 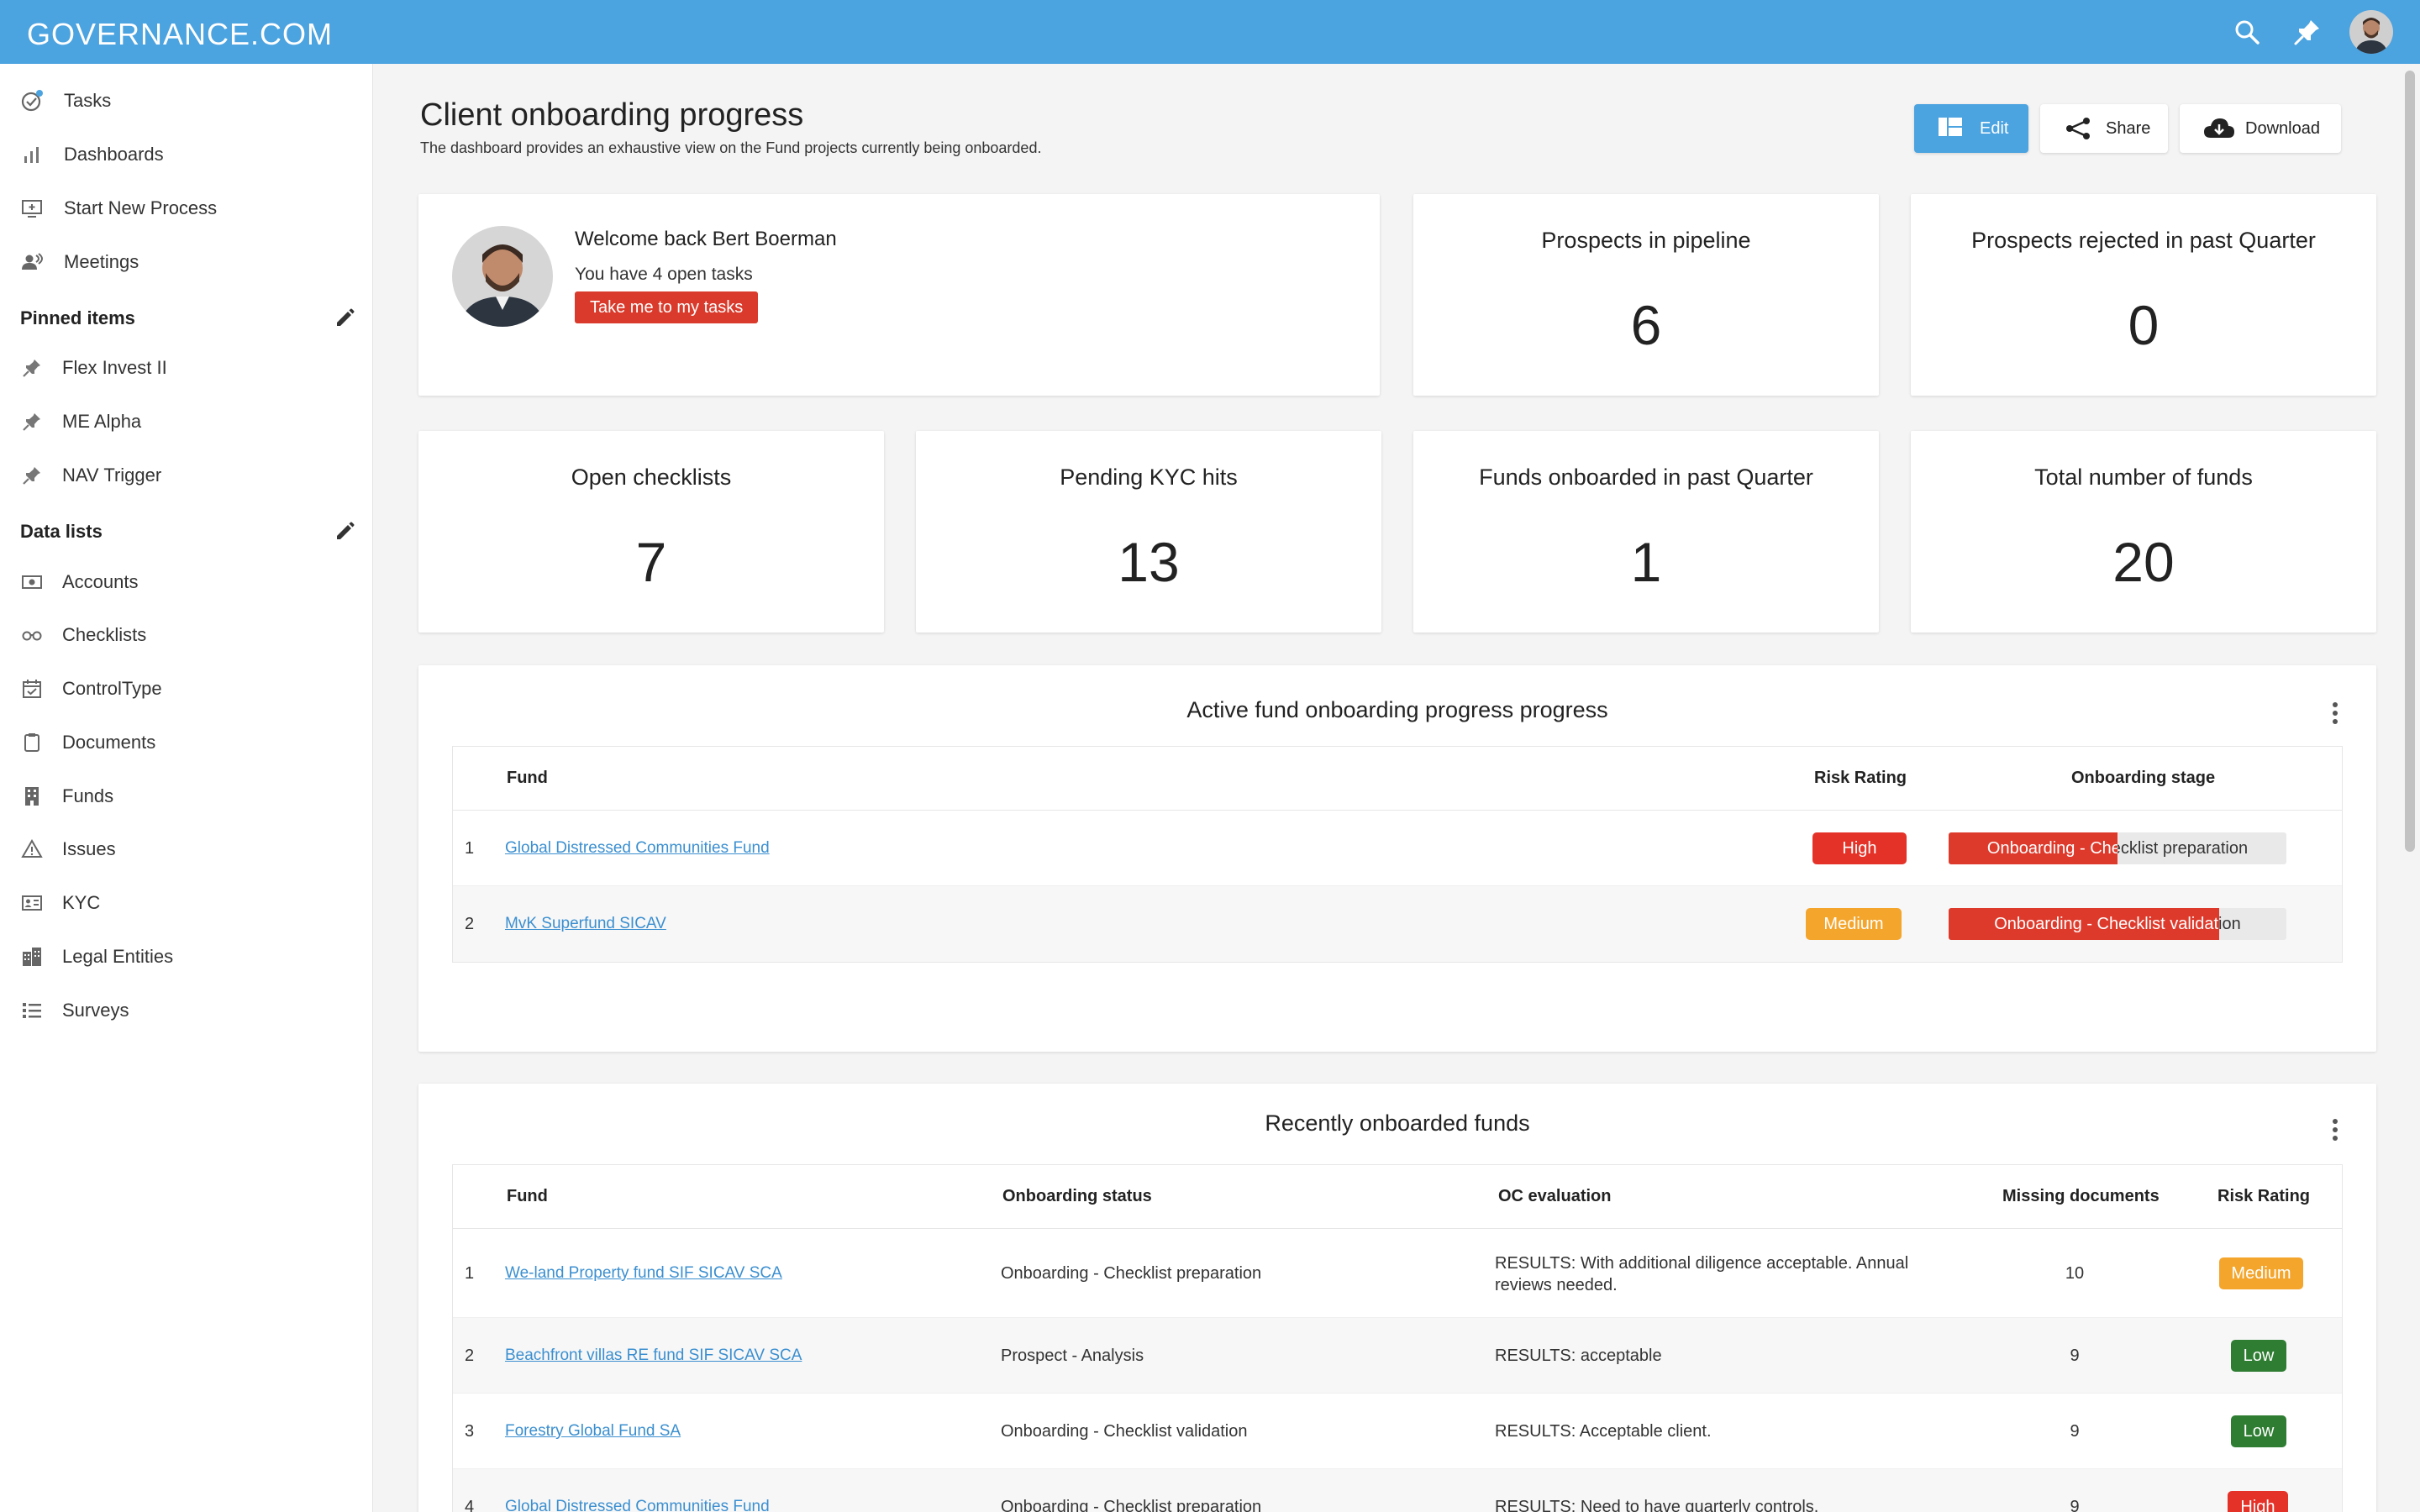 I want to click on kpi-value: 1, so click(x=1646, y=562).